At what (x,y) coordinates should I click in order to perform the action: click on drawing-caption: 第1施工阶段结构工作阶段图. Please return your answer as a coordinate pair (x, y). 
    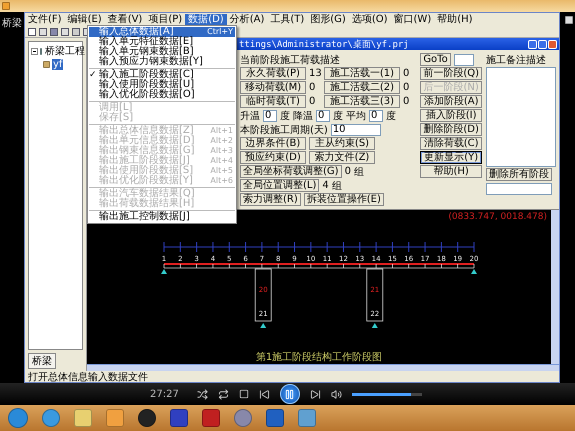
    Looking at the image, I should click on (319, 357).